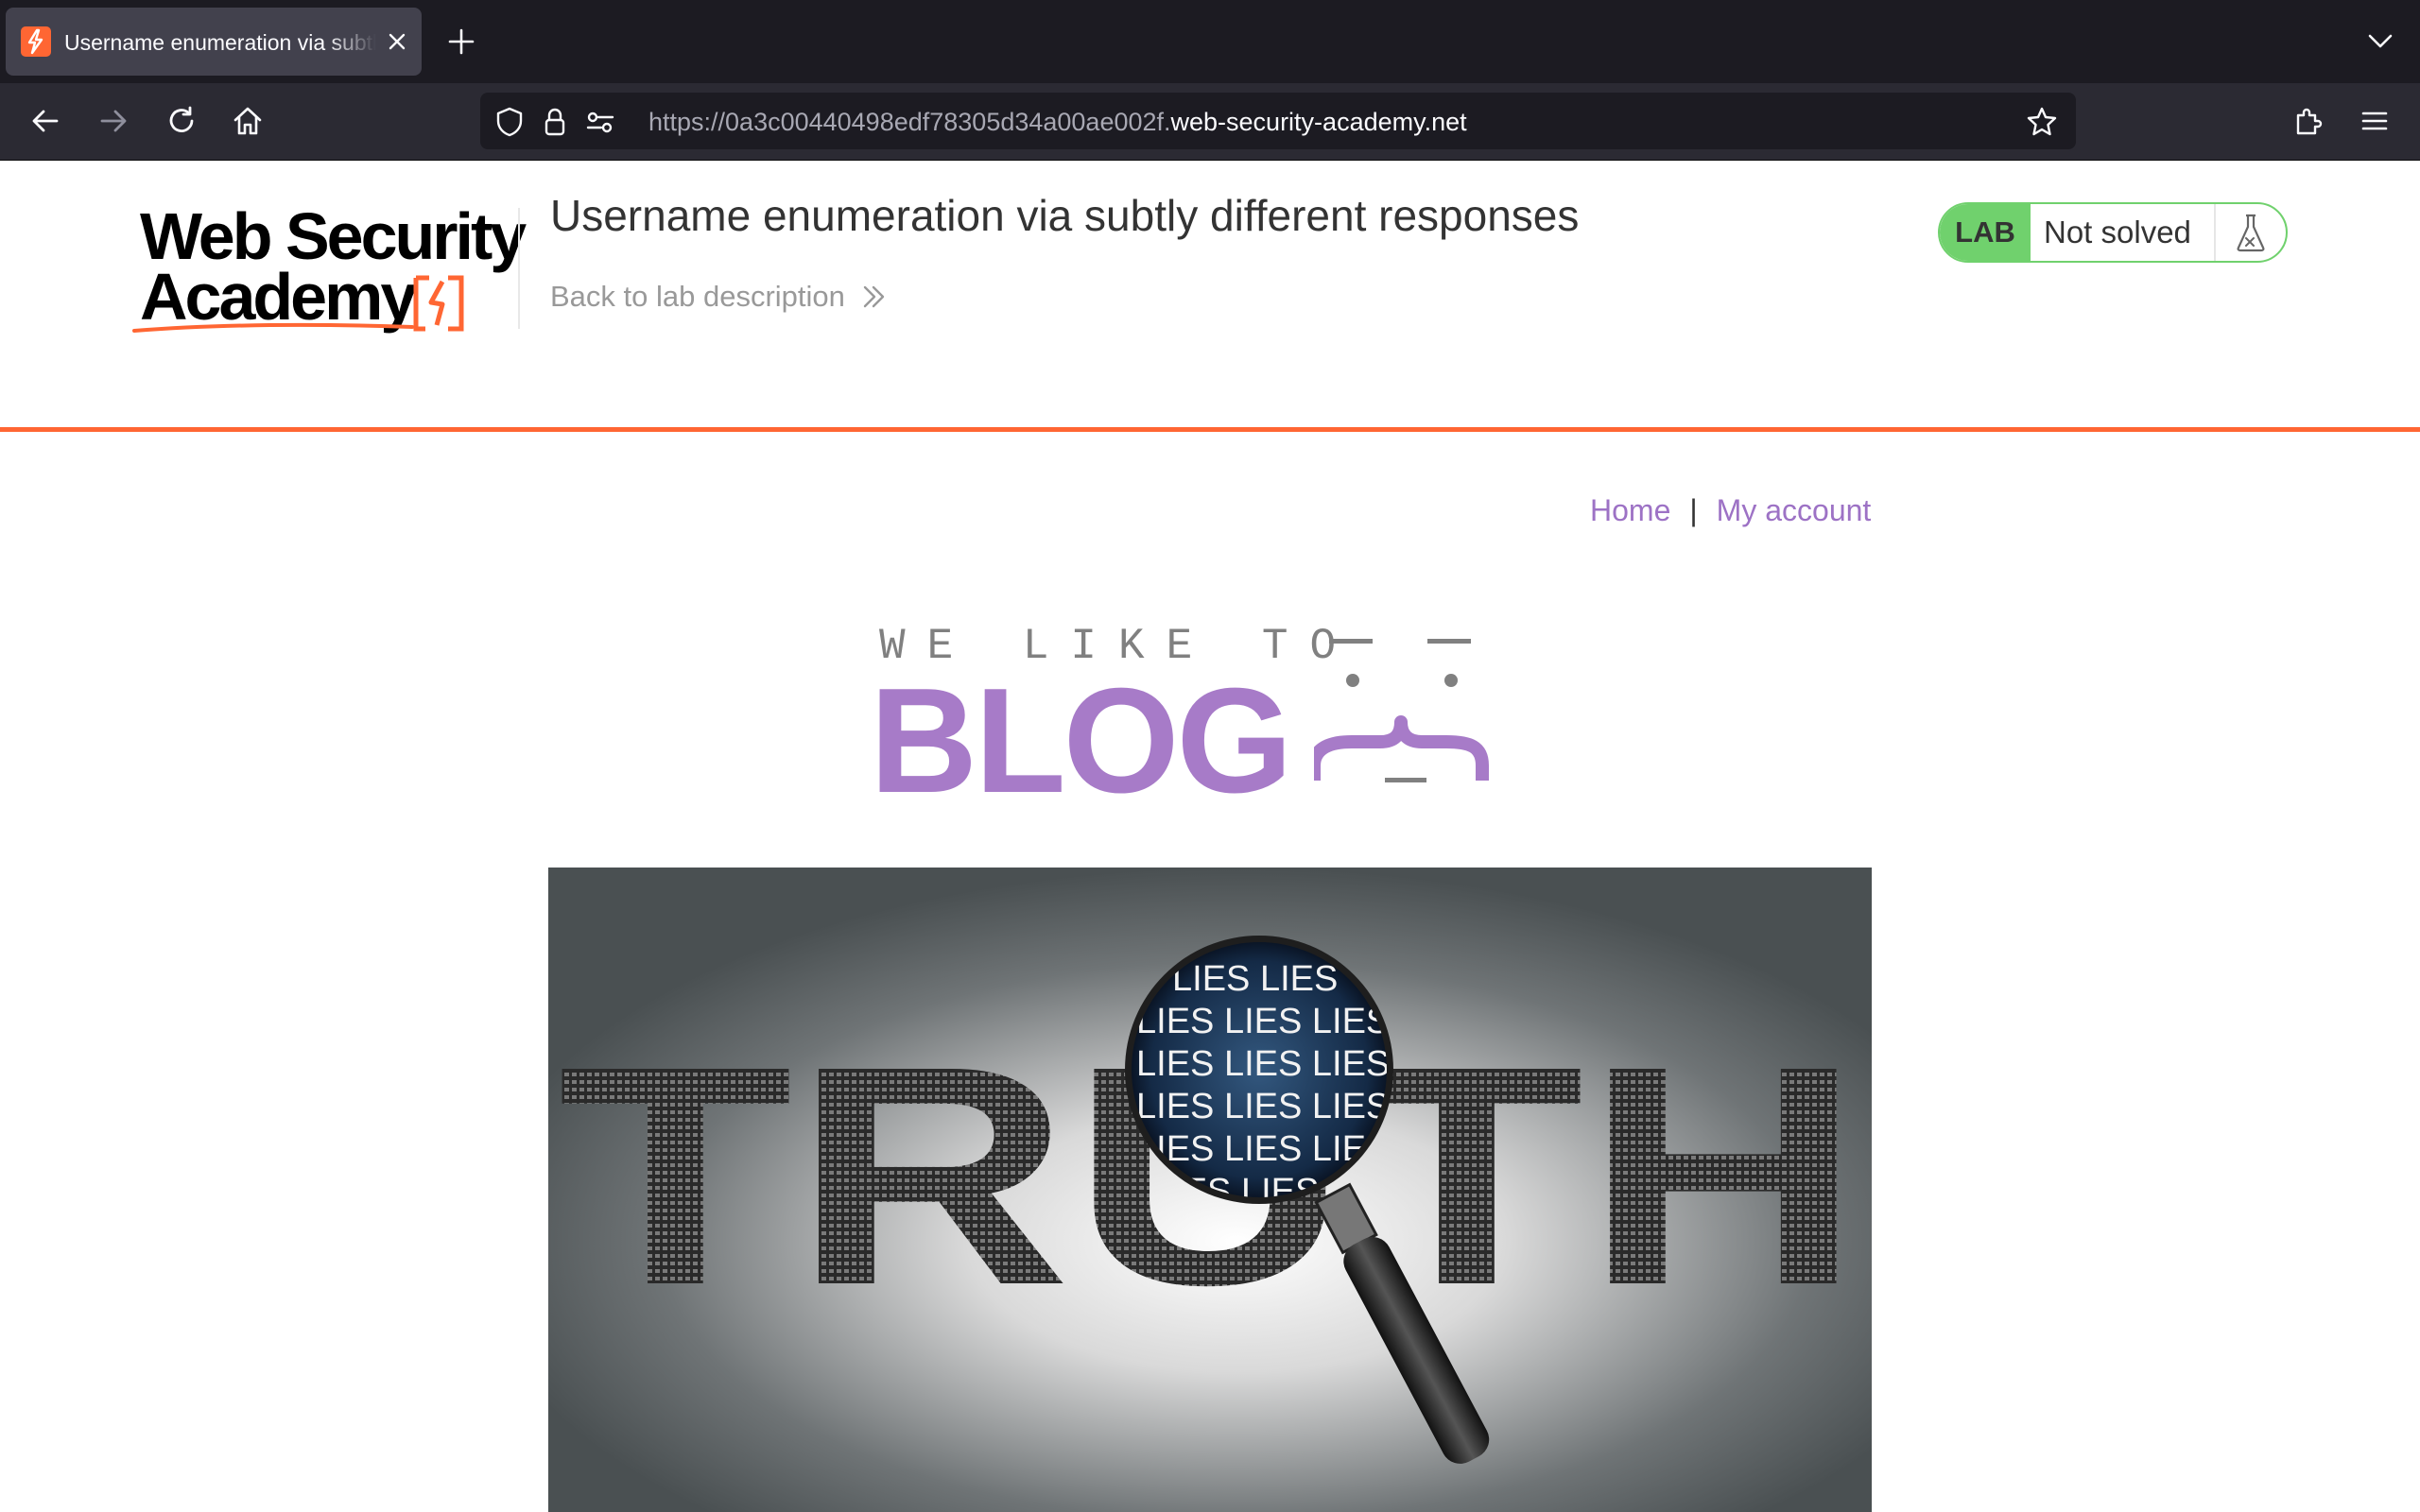  I want to click on logo-swoosh, so click(273, 327).